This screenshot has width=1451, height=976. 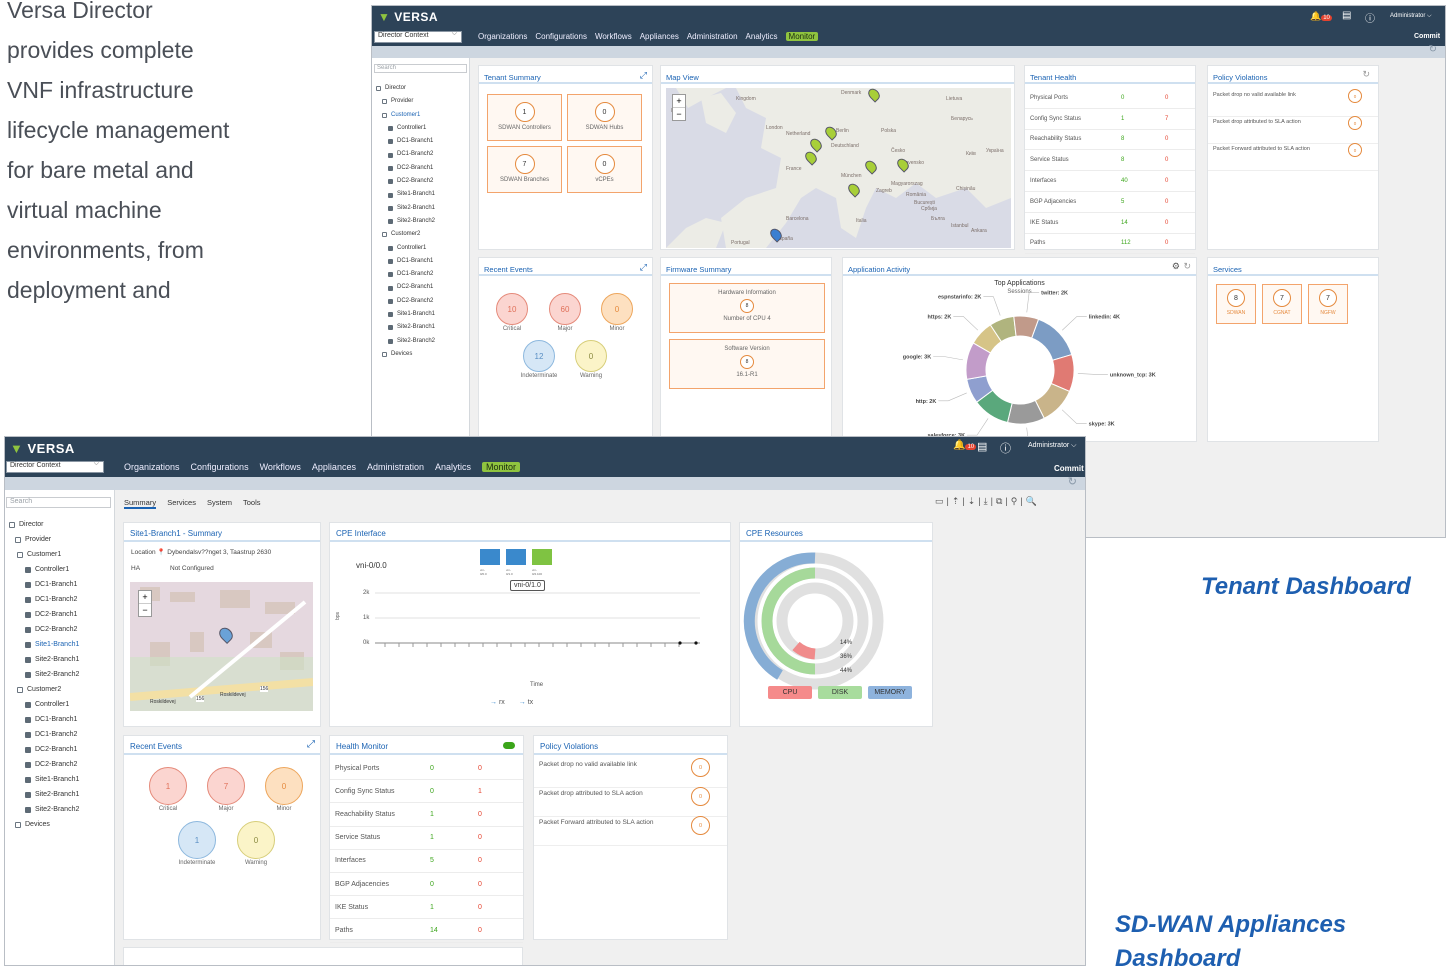 I want to click on tree-node: Controller1, so click(x=44, y=704).